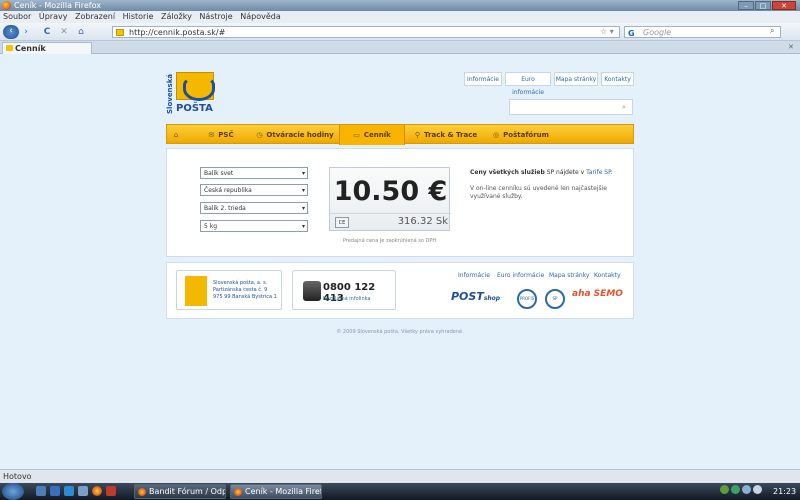 This screenshot has width=800, height=500. I want to click on nav-forum-label: Poštafórum, so click(526, 135).